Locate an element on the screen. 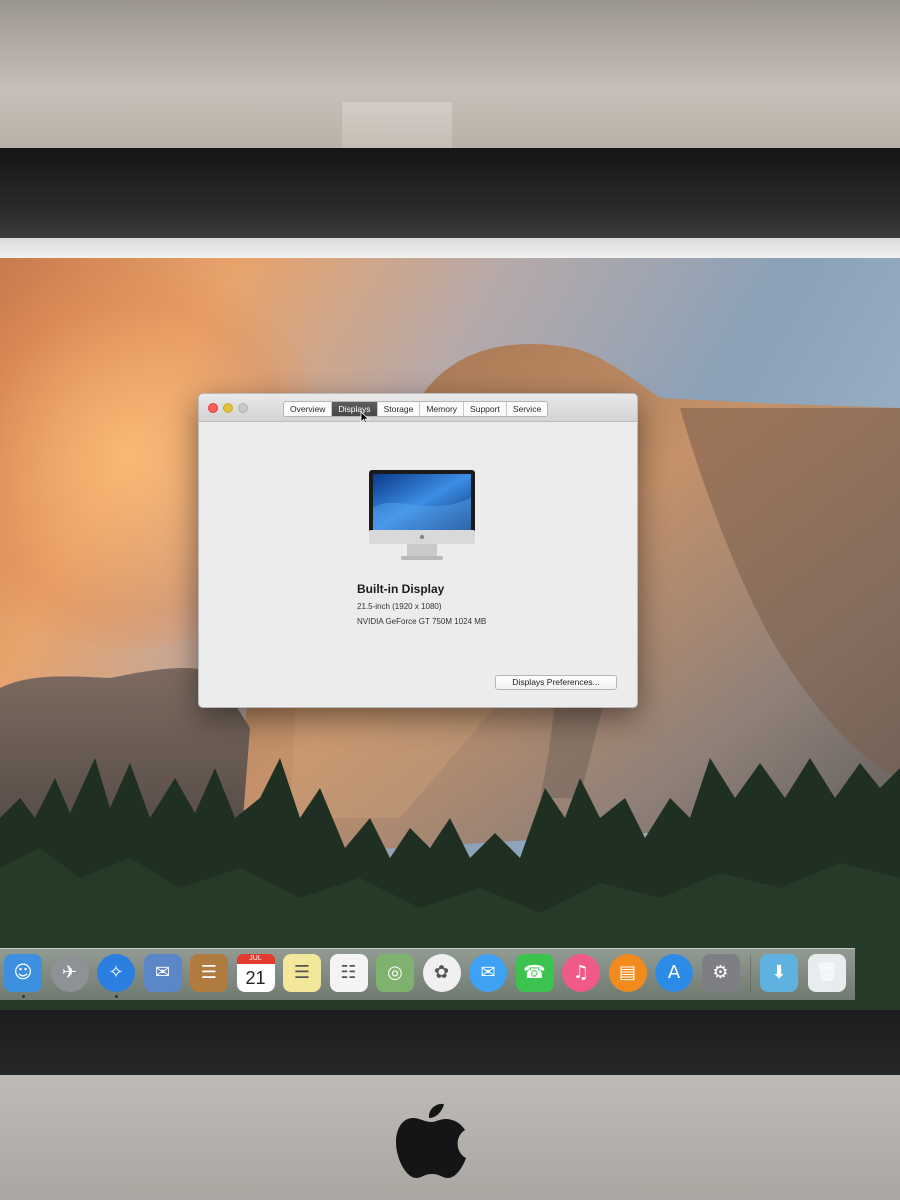 The height and width of the screenshot is (1200, 900). finder-glyph: ☺ is located at coordinates (23, 972).